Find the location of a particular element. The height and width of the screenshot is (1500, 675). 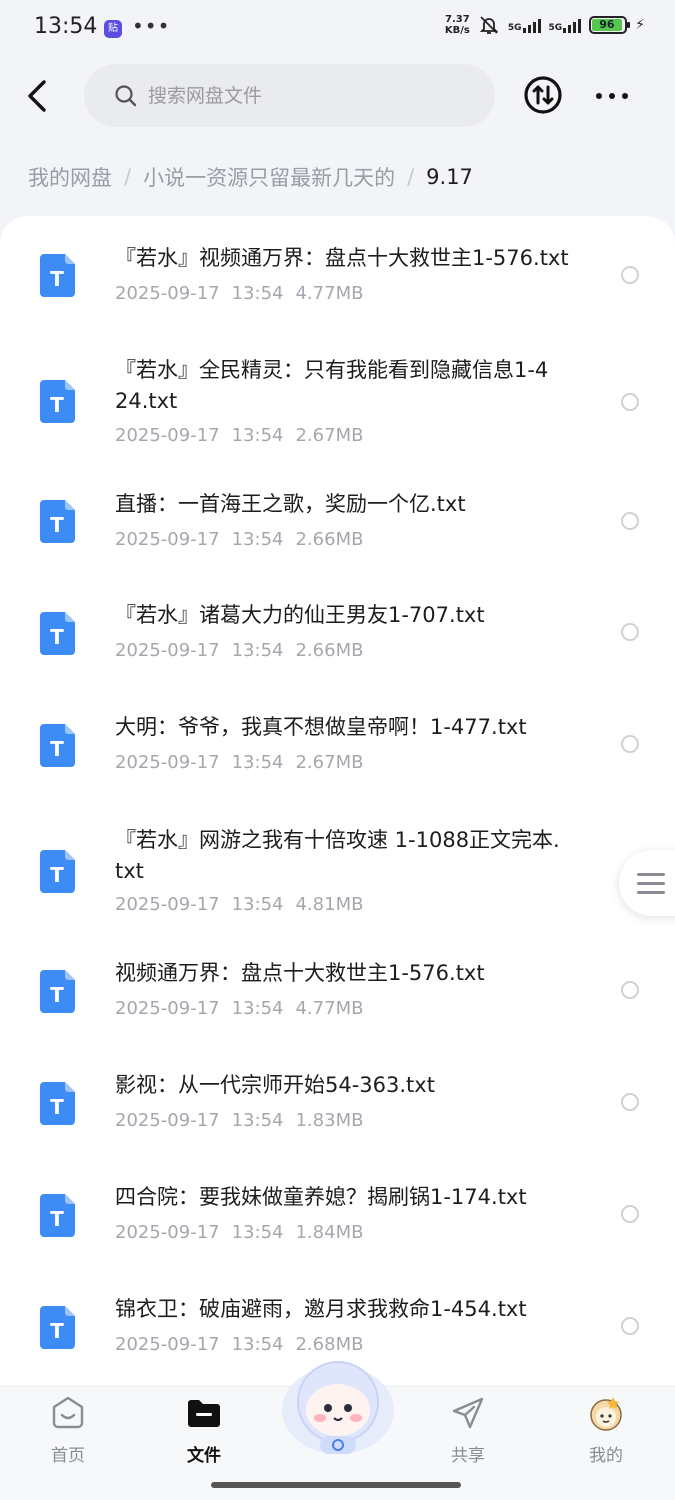

nav-mine: 我的 is located at coordinates (606, 1429).